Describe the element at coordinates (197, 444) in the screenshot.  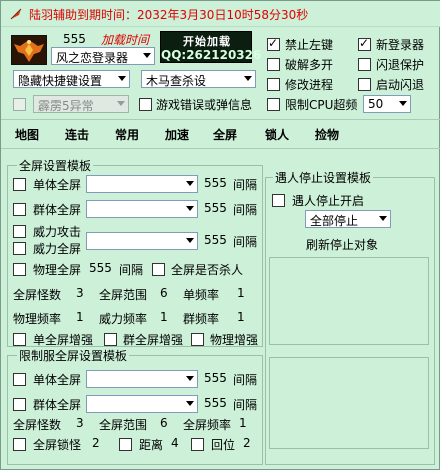
I see `limited-return-checkbox` at that location.